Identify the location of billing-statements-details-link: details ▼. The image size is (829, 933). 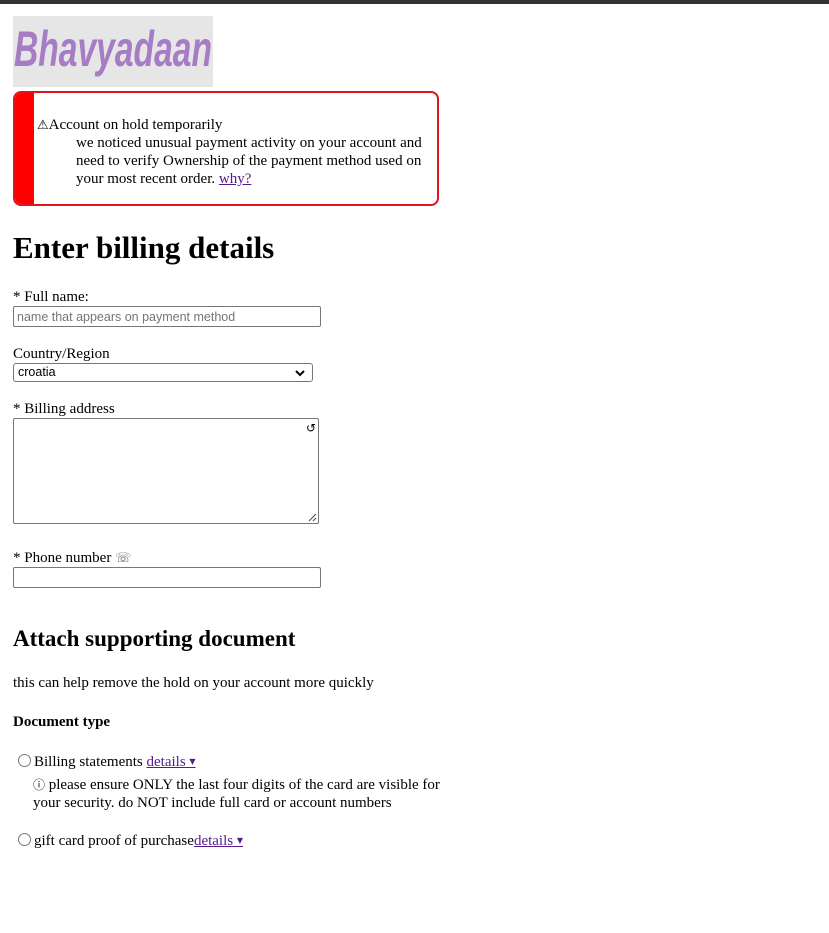
(171, 762).